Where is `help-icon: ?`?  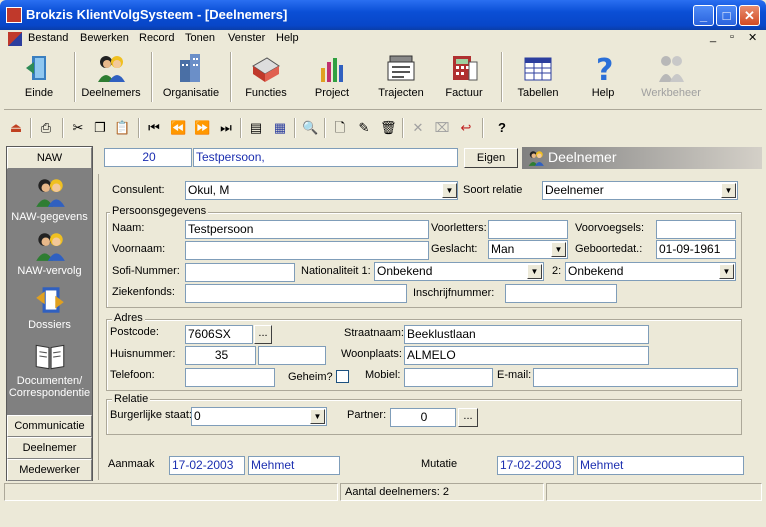
help-icon: ? is located at coordinates (502, 128).